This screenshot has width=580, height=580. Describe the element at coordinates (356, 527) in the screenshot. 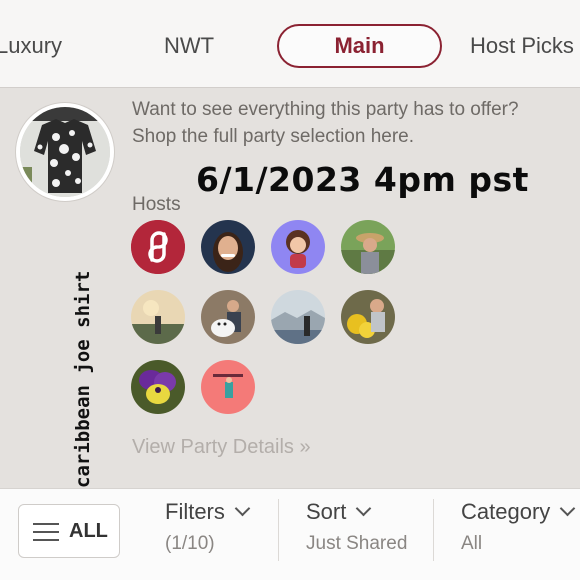

I see `sort-dropdown: Sort Just Shared` at that location.